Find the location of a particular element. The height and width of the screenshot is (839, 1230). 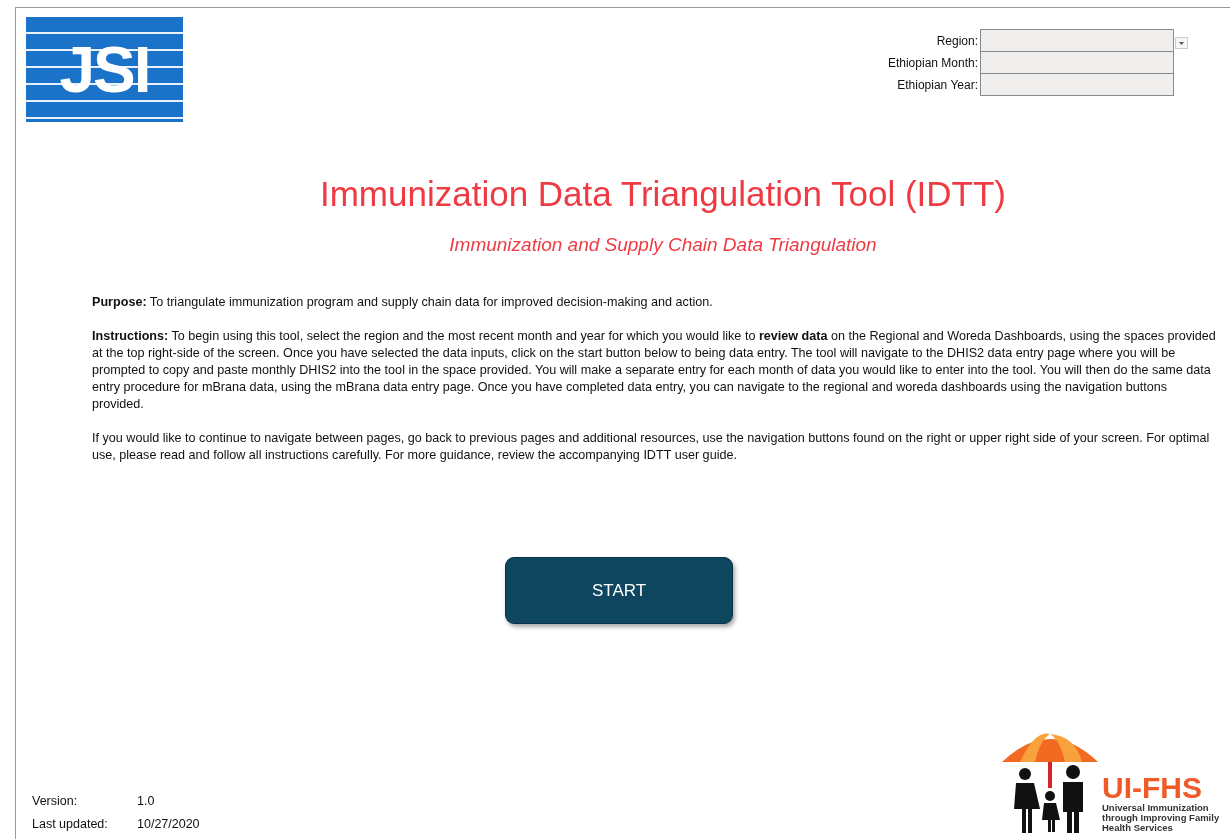

instruction-paragraph: If you would like to continue to navigate between pages, go back to previous pages and additional resources, use the navigation buttons found on the right or upper right side of your screen. For optimal use, please read and follow all instructions carefully. For more guidance, review the accompanying IDTT user guide. is located at coordinates (651, 447).